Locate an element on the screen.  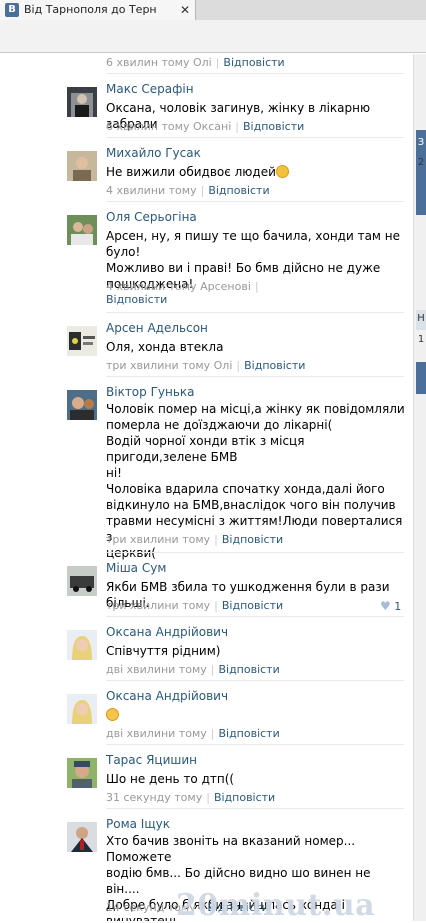
comment-time: 6 хвилин тому Оксані is located at coordinates (169, 126).